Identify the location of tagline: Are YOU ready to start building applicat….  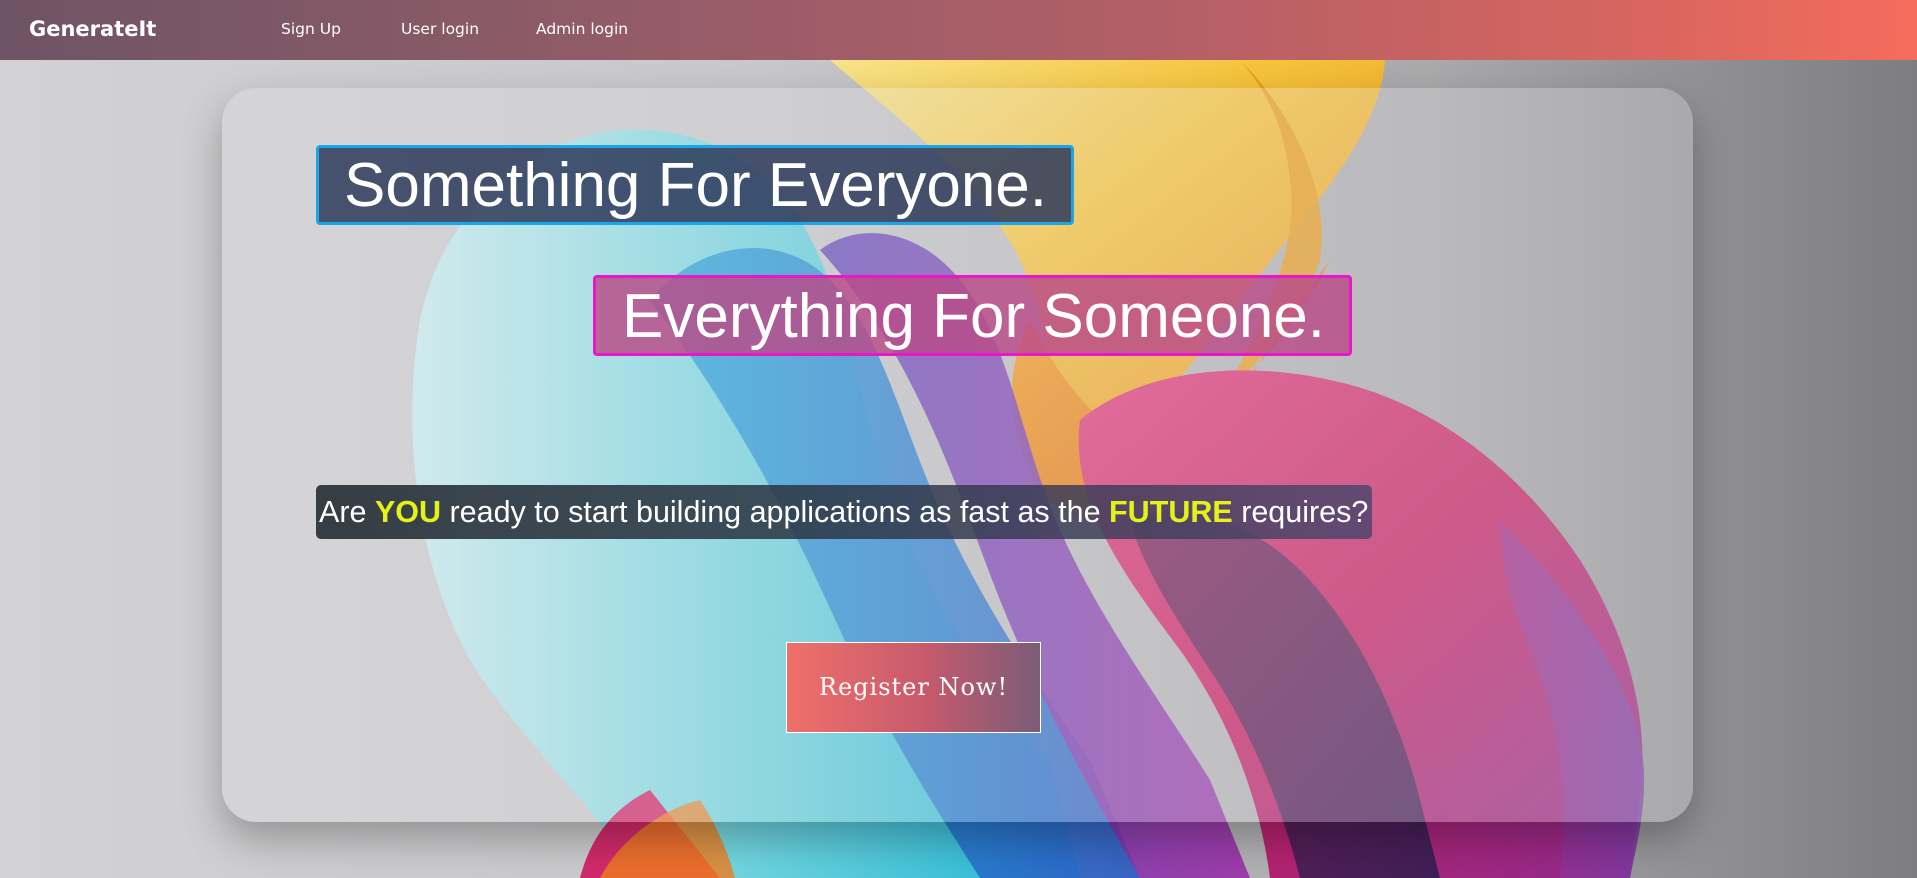
(844, 512).